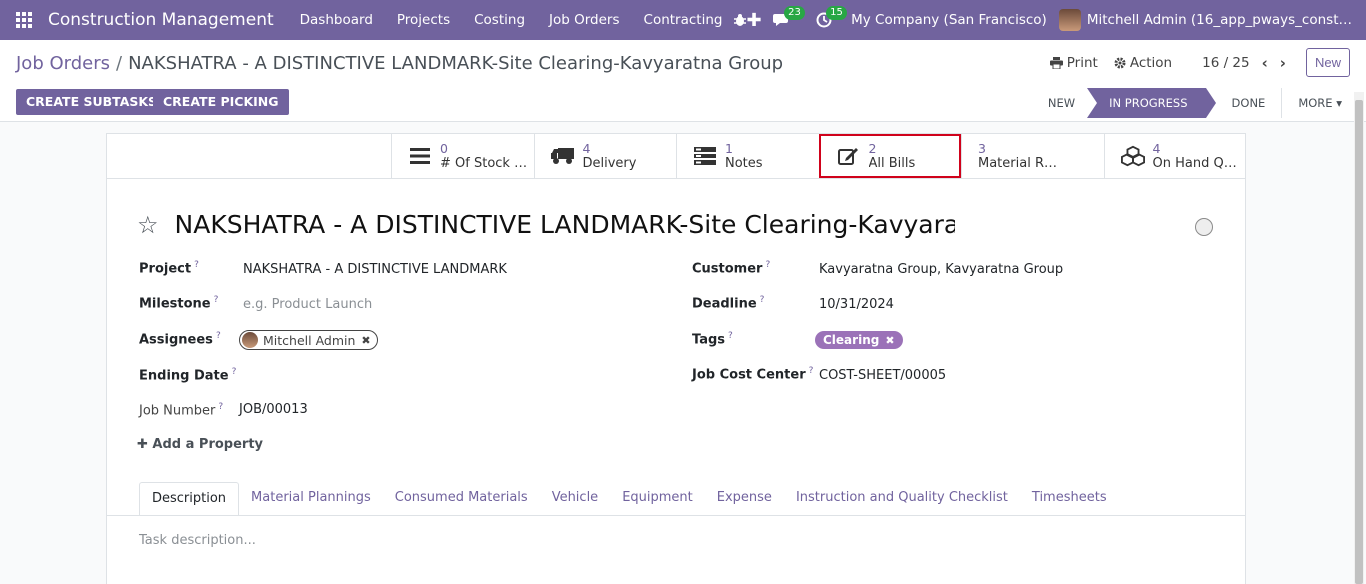 The height and width of the screenshot is (584, 1366). I want to click on tag-label: Clearing, so click(851, 340).